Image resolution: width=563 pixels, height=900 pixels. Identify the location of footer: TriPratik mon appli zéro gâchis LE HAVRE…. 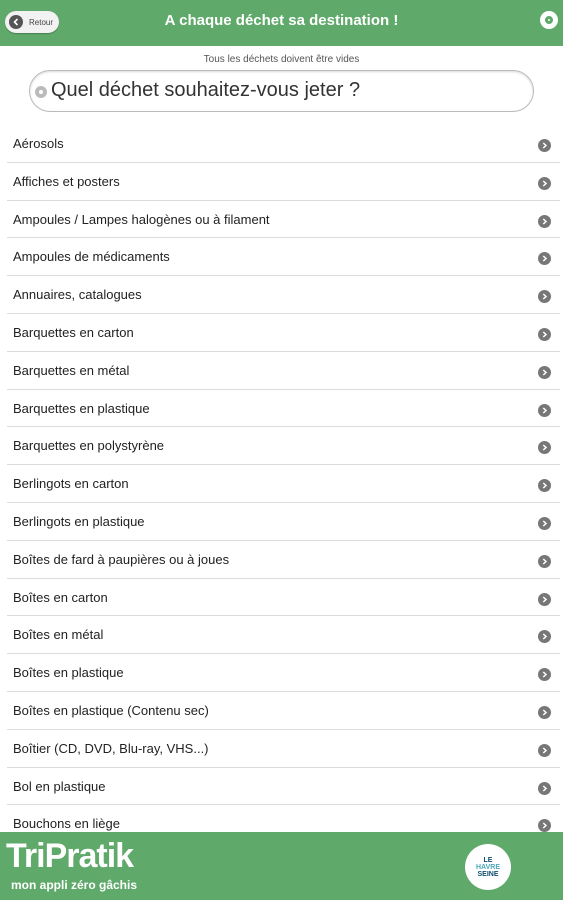
(281, 866).